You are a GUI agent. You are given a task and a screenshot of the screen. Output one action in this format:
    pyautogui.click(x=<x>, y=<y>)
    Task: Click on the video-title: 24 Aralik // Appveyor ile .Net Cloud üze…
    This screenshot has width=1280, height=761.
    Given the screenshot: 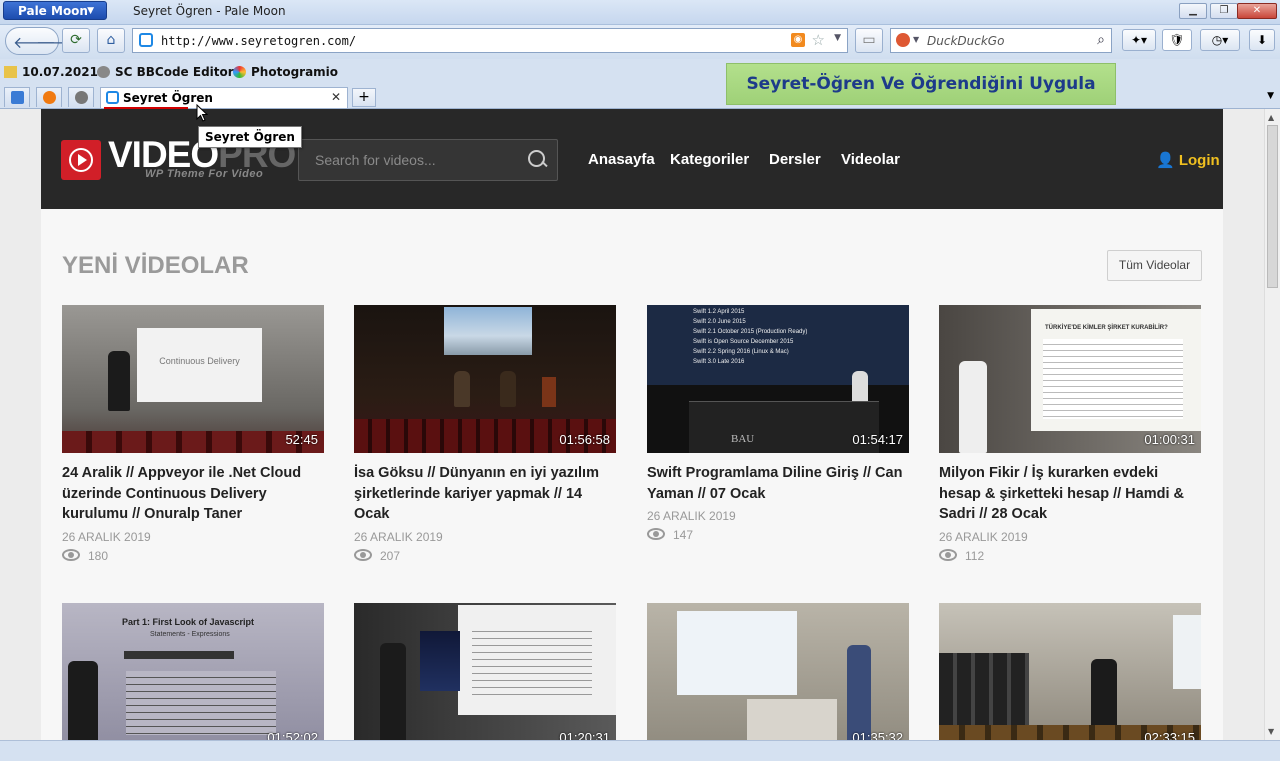 What is the action you would take?
    pyautogui.click(x=193, y=494)
    